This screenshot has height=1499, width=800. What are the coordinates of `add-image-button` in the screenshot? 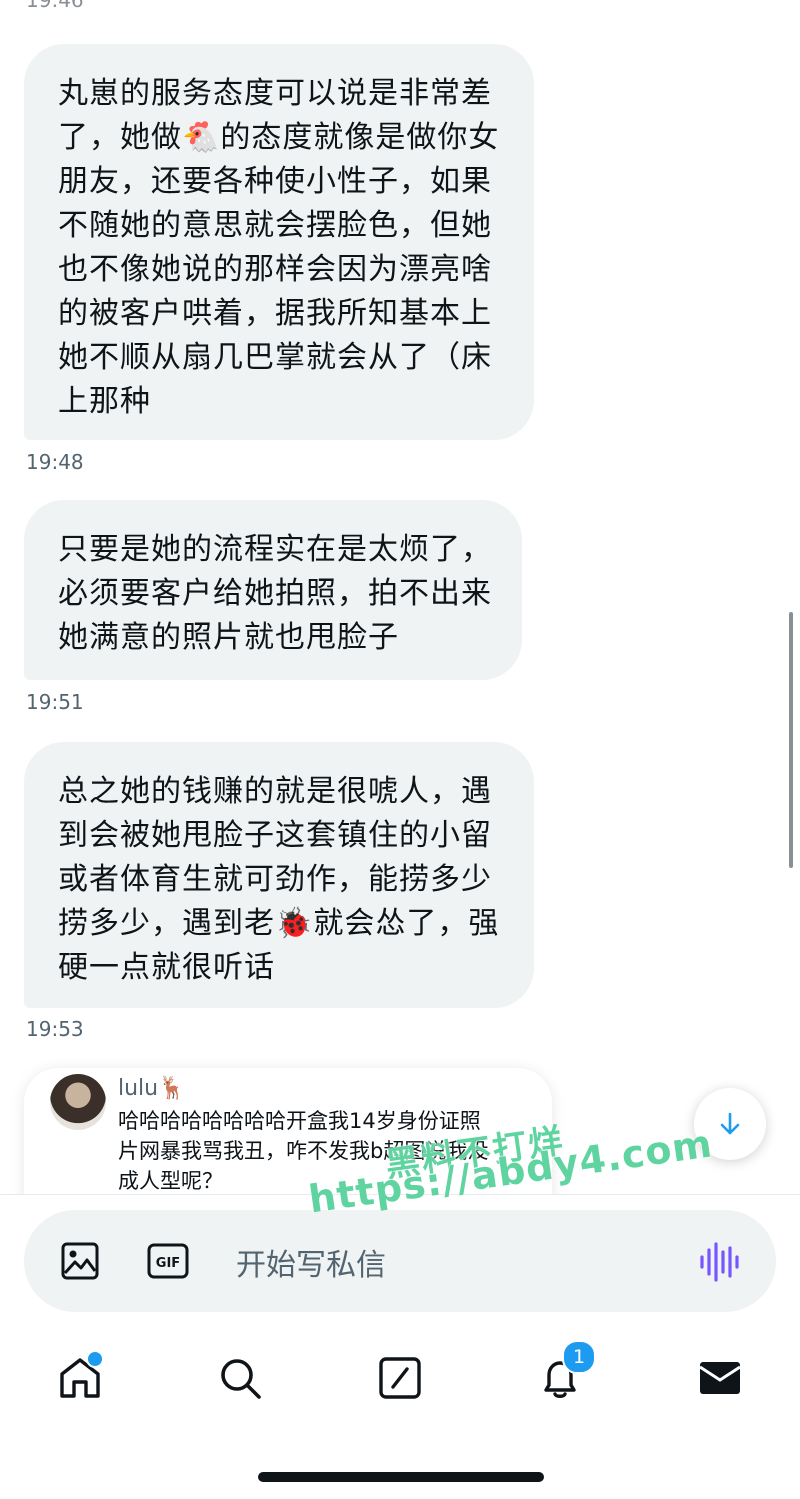 It's located at (80, 1261).